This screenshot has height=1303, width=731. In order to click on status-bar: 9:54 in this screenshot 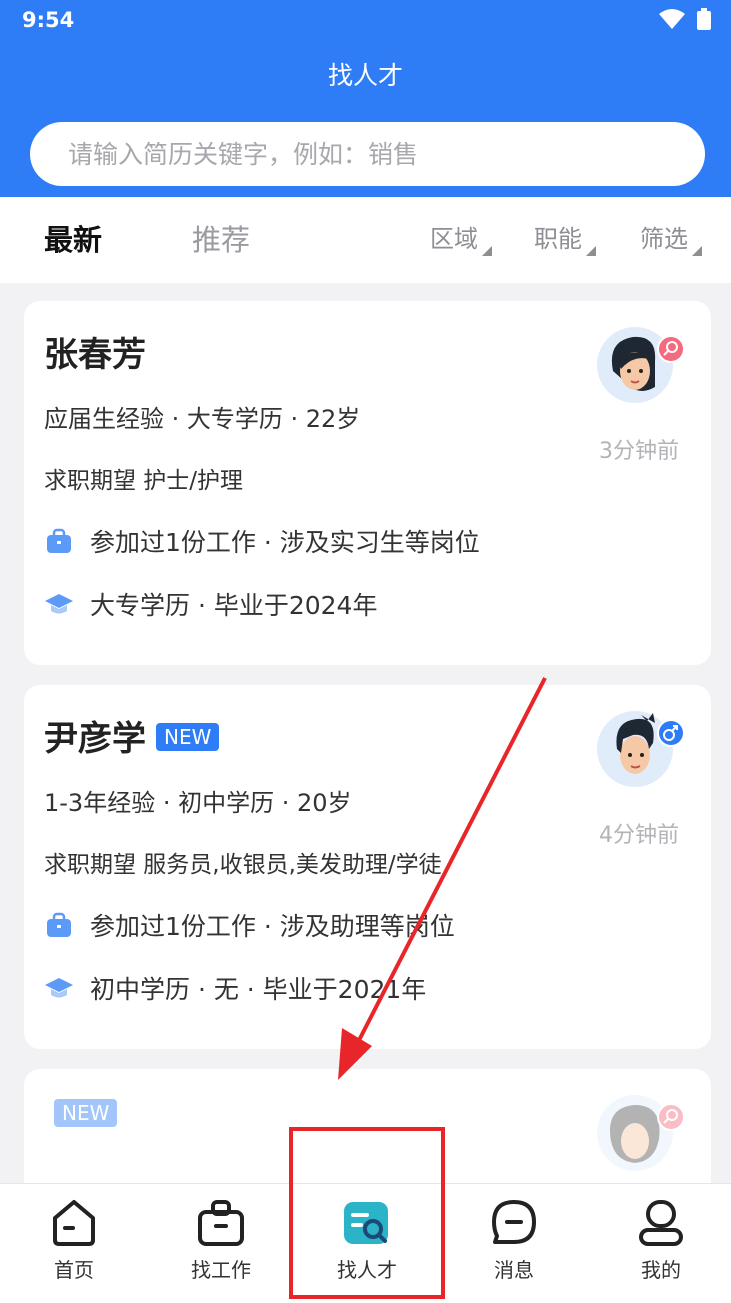, I will do `click(365, 21)`.